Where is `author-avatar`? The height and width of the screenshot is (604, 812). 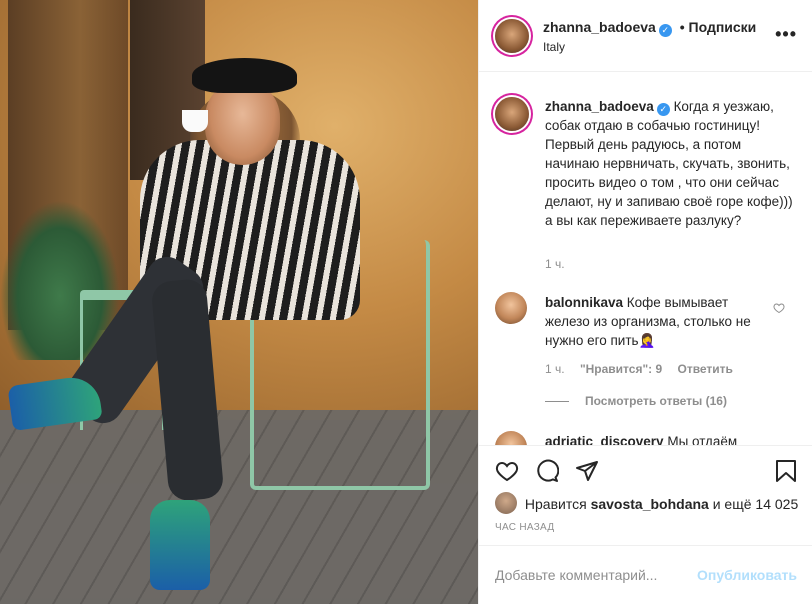 author-avatar is located at coordinates (512, 36).